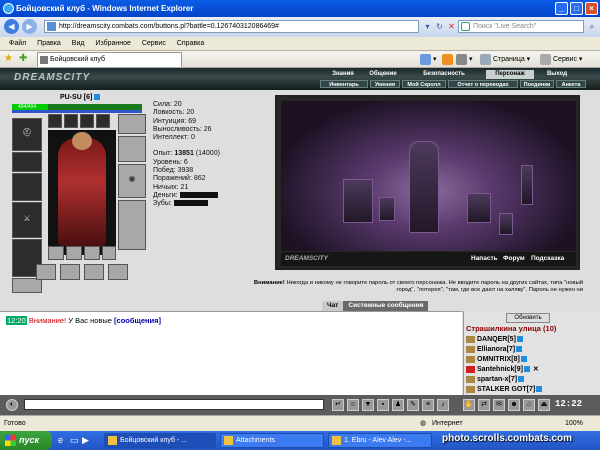 The height and width of the screenshot is (450, 600). Describe the element at coordinates (27, 220) in the screenshot. I see `weapon-slot: ⚔` at that location.